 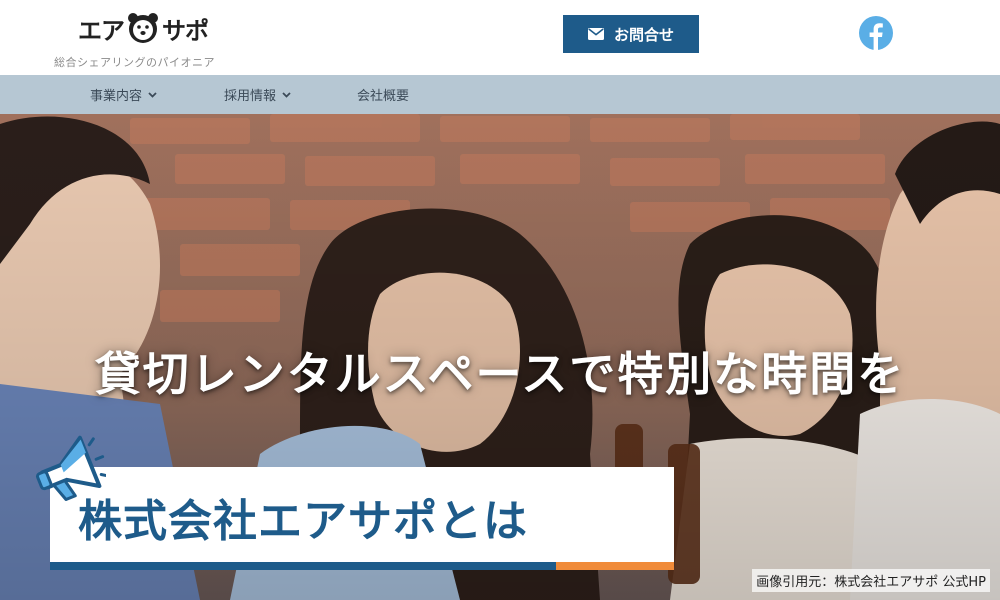 I want to click on hero-headline: 貸切レンタルスペースで特別な時間を, so click(x=500, y=374).